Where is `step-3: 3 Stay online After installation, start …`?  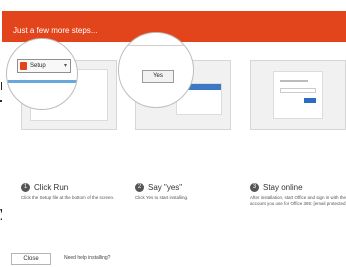 step-3: 3 Stay online After installation, start … is located at coordinates (298, 195).